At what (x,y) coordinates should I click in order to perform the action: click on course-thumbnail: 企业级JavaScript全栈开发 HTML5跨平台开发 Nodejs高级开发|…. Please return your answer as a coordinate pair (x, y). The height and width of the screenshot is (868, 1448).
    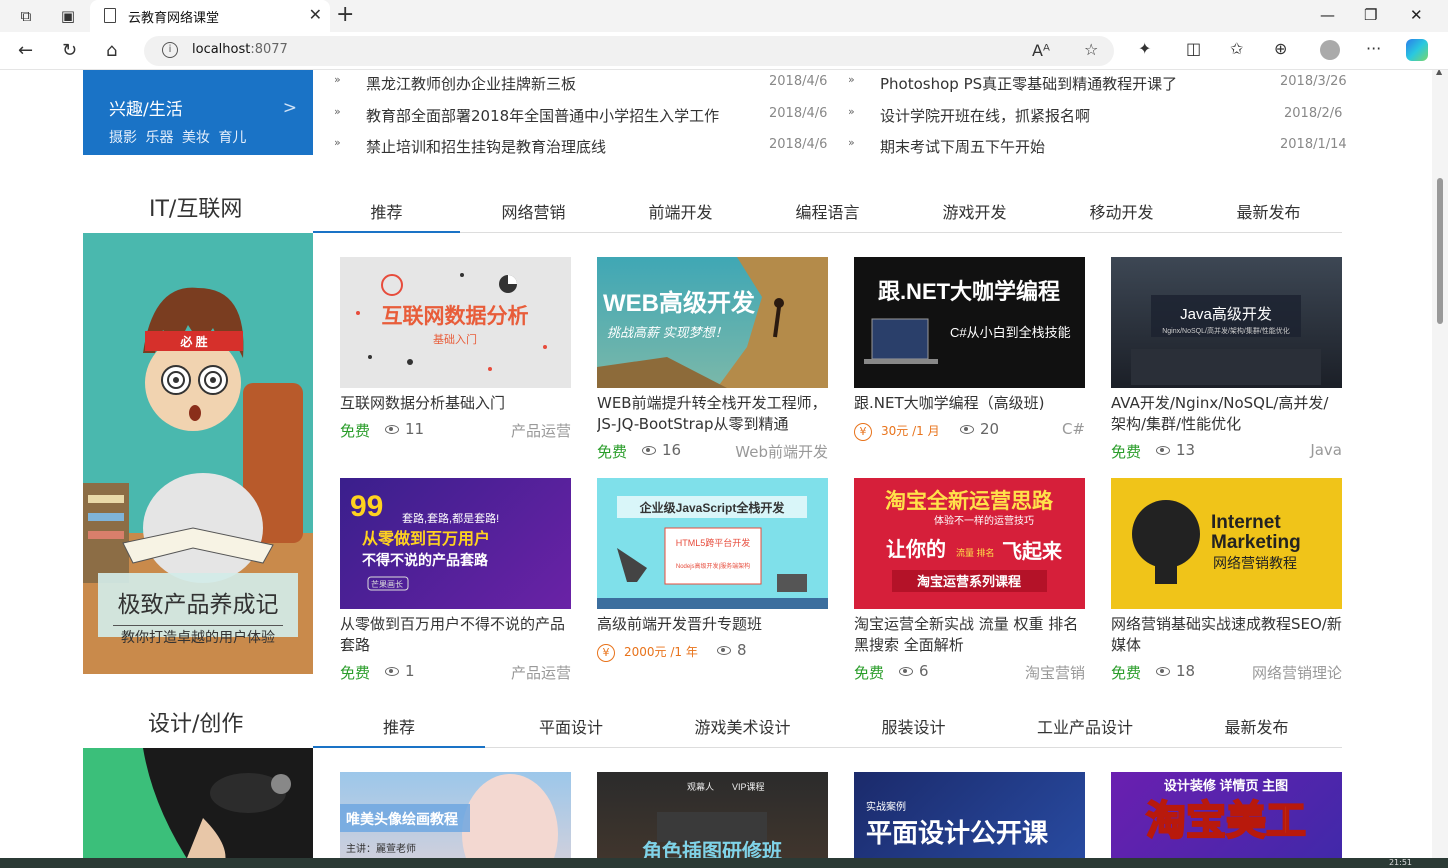
    Looking at the image, I should click on (712, 543).